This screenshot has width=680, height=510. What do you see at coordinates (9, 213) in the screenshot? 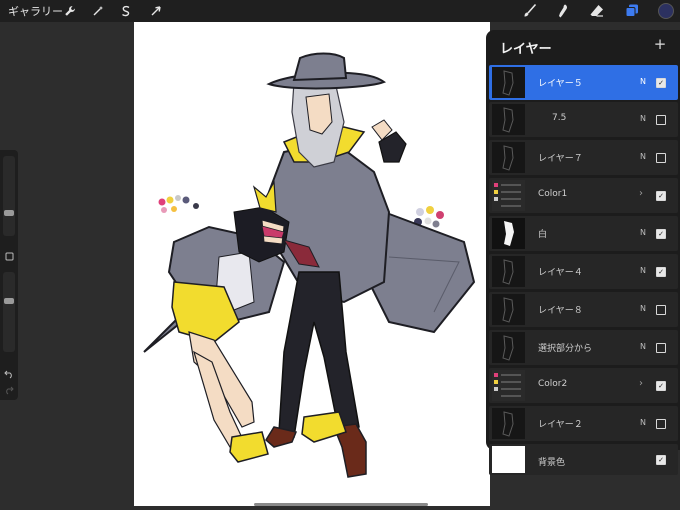
I see `brush-size-thumb` at bounding box center [9, 213].